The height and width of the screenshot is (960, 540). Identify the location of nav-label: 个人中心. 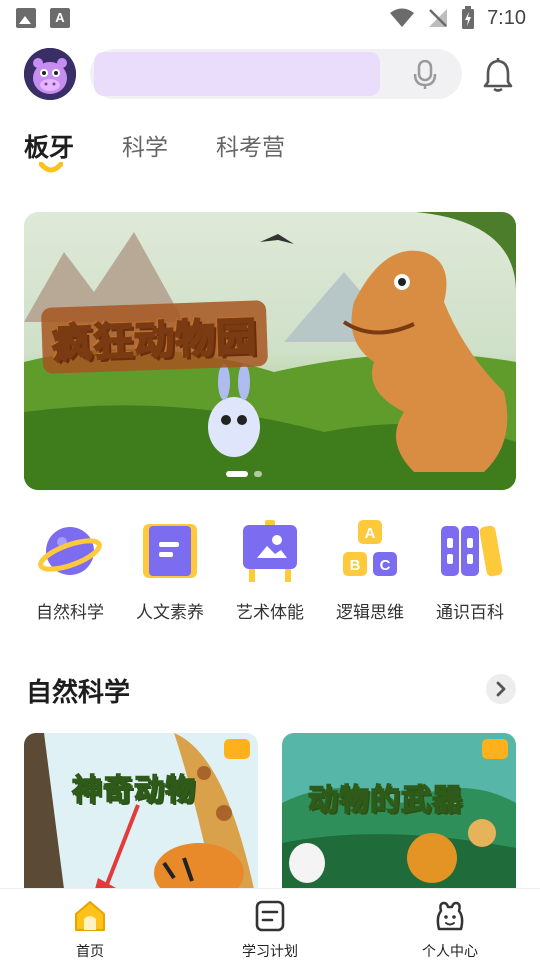
(450, 952).